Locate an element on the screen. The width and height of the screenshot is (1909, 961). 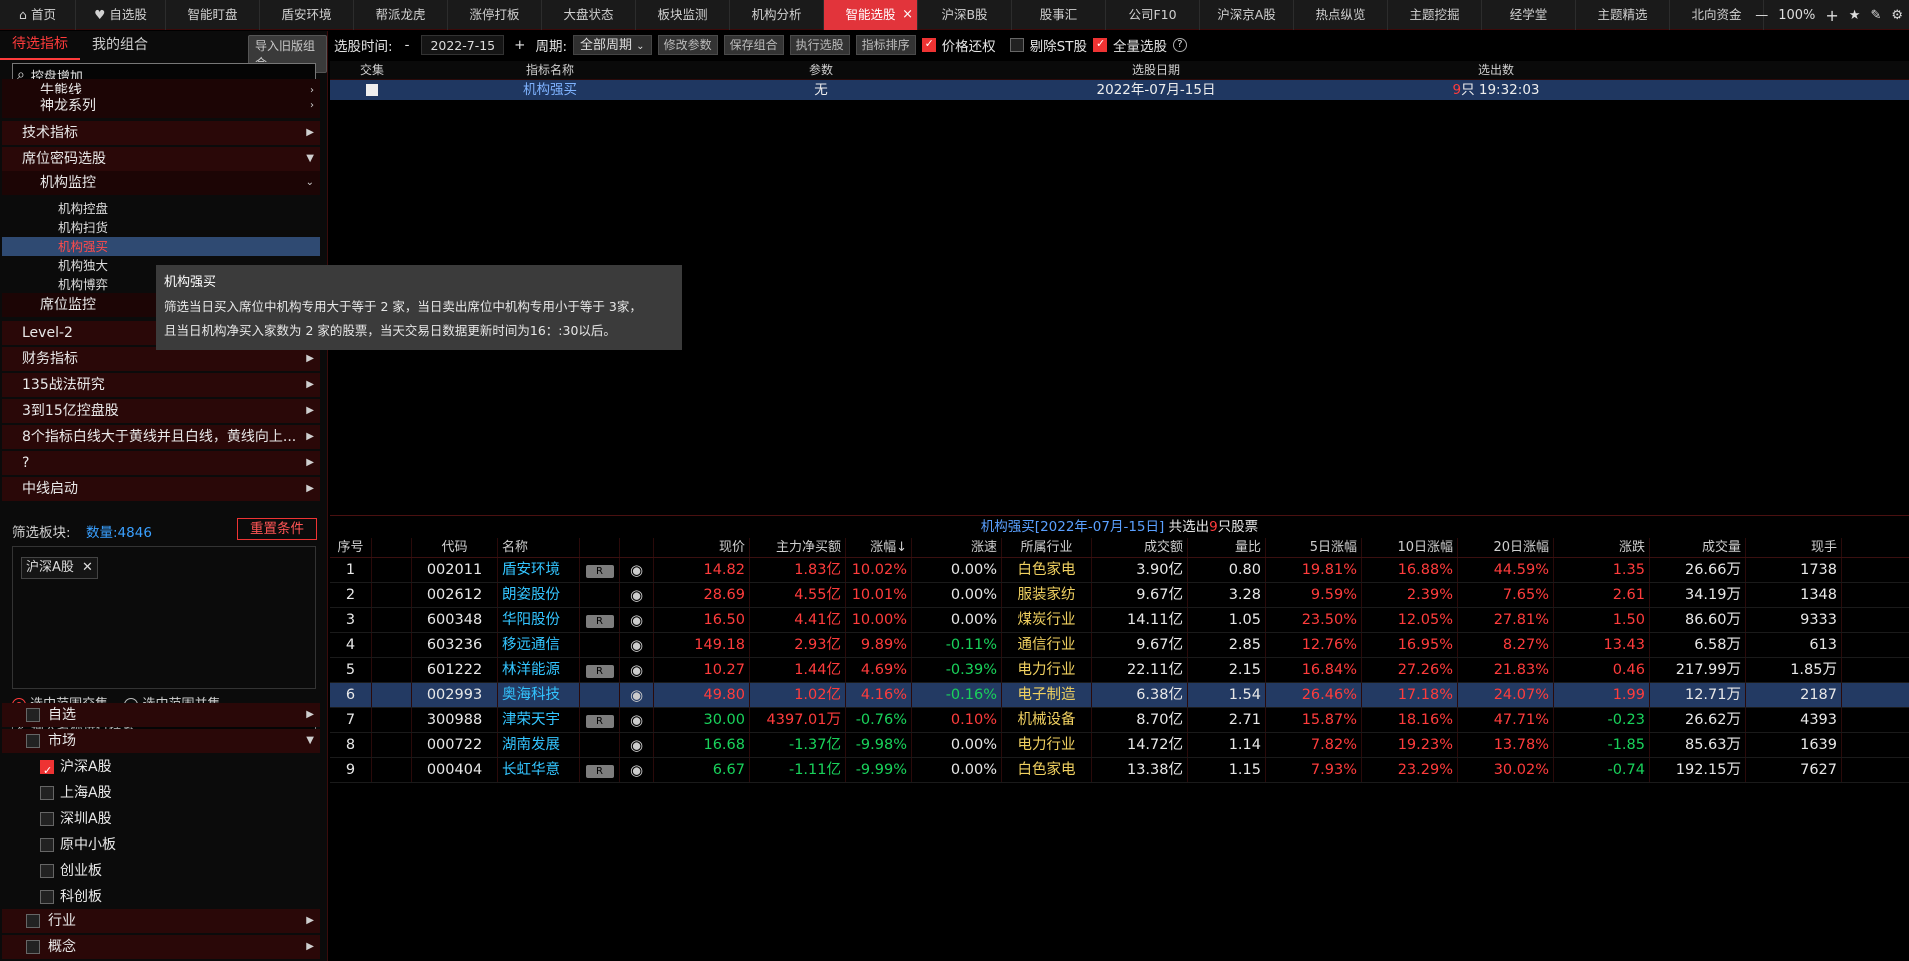
col-header-chg: 涨幅↓ is located at coordinates (879, 547).